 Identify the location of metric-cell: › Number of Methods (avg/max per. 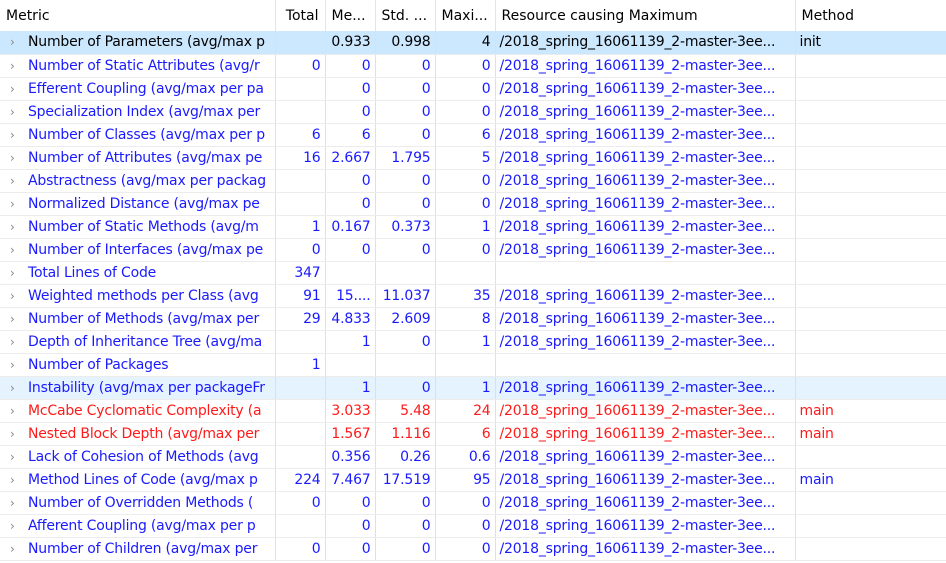
(138, 319).